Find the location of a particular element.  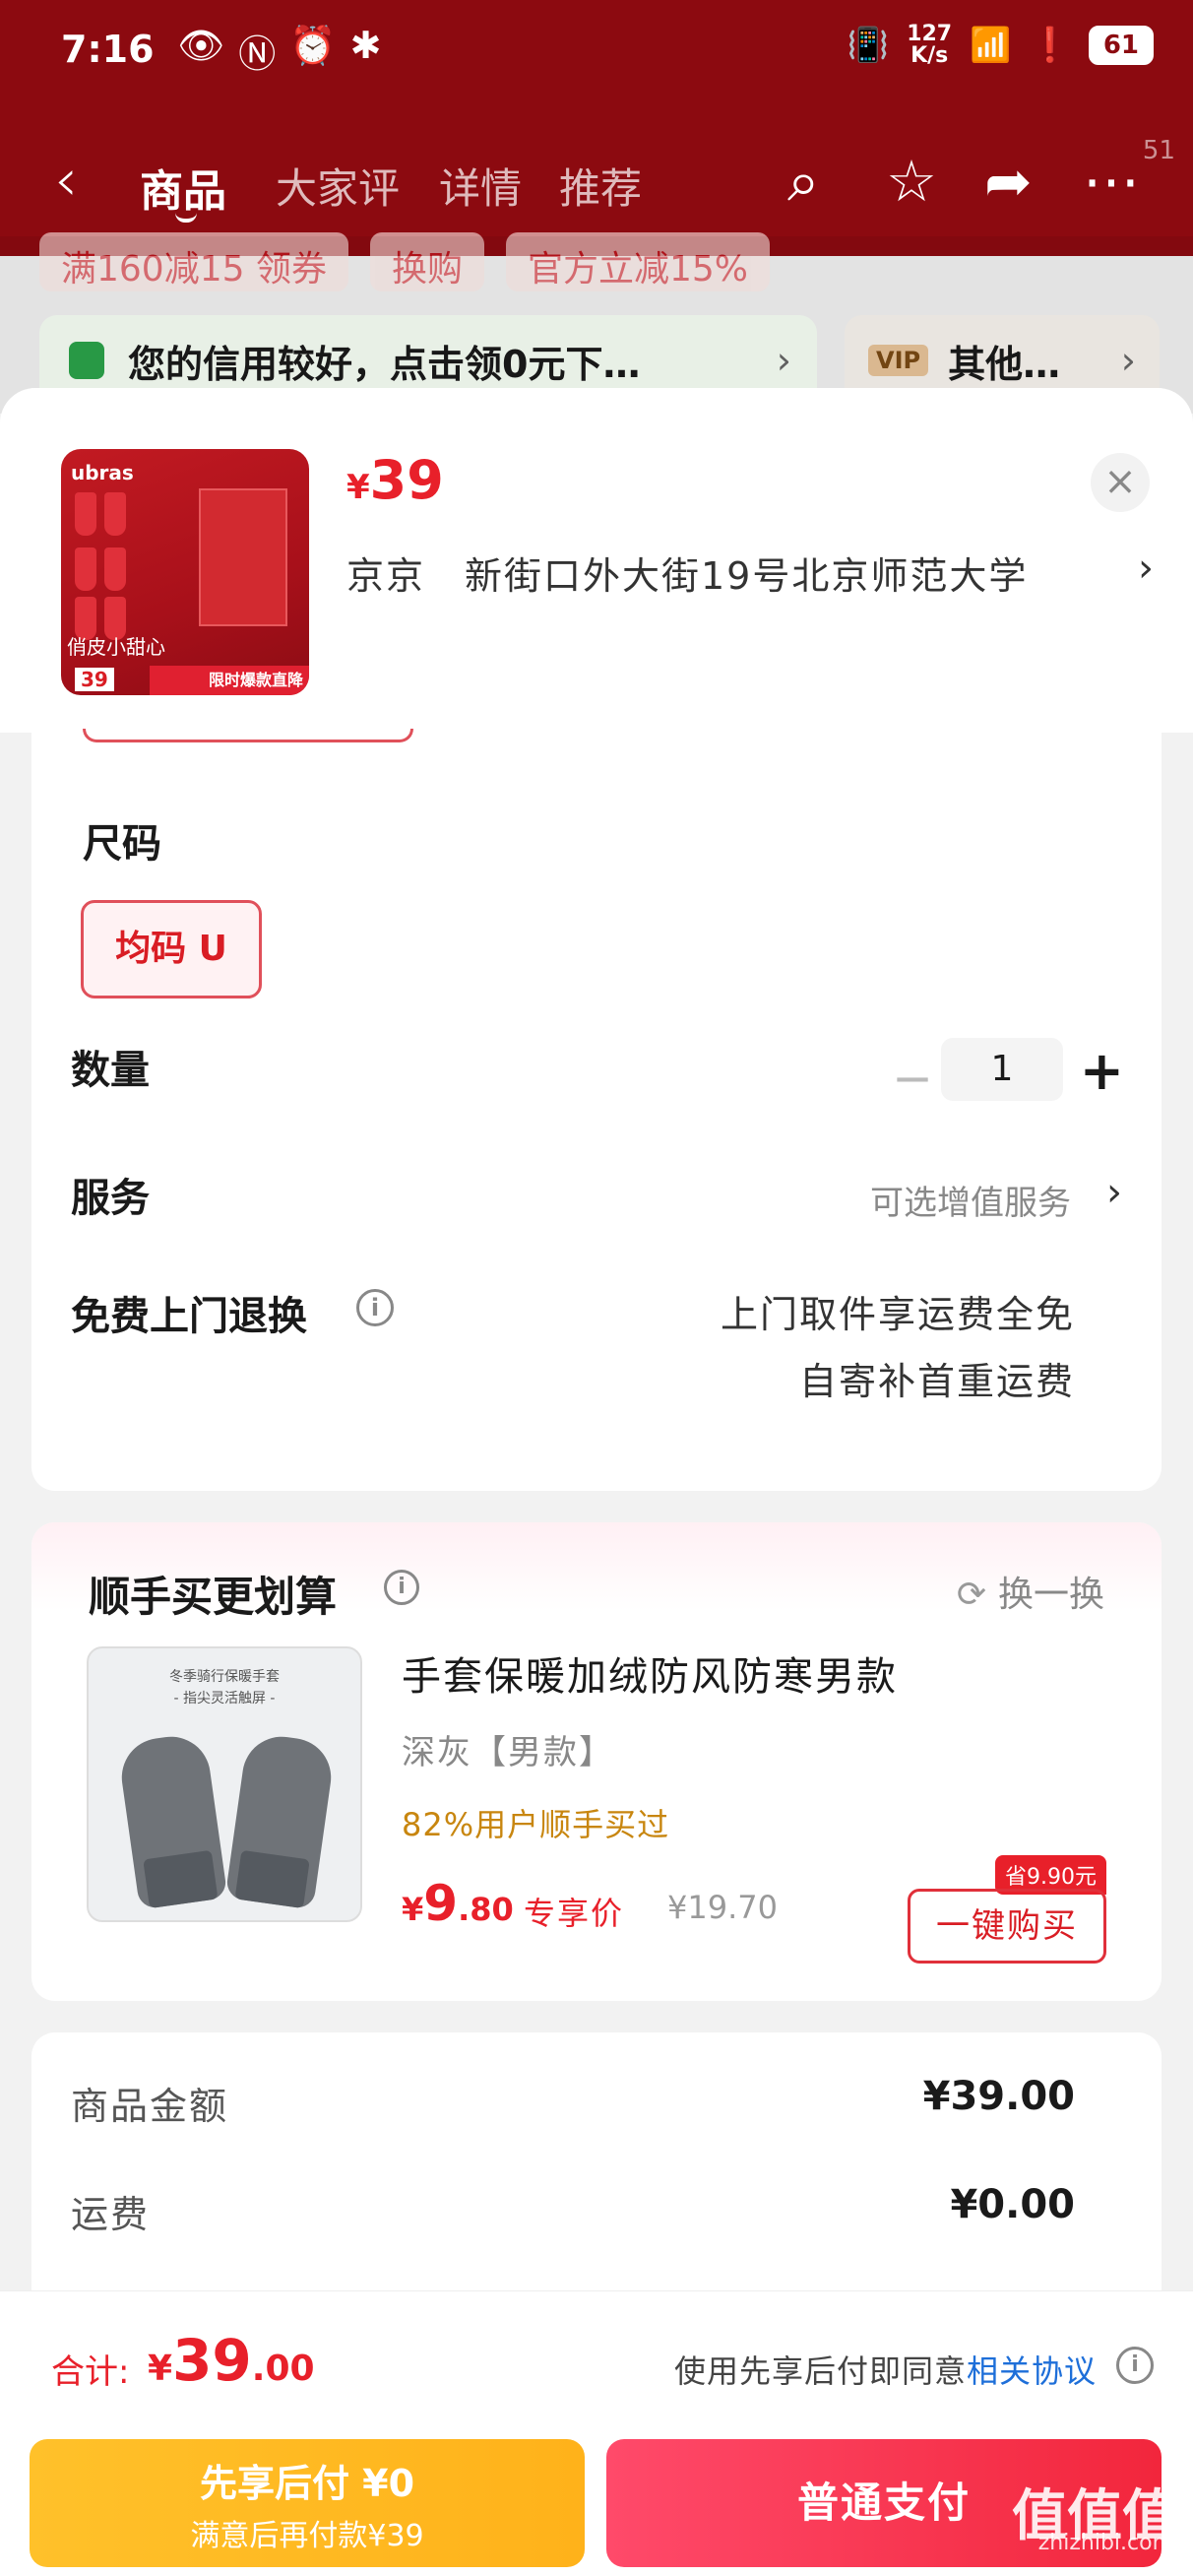

service-label: 服务 is located at coordinates (110, 1198).